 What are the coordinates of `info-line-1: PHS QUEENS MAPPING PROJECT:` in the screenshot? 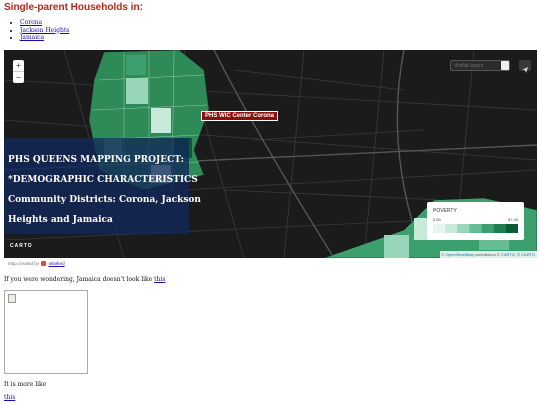 It's located at (96, 160).